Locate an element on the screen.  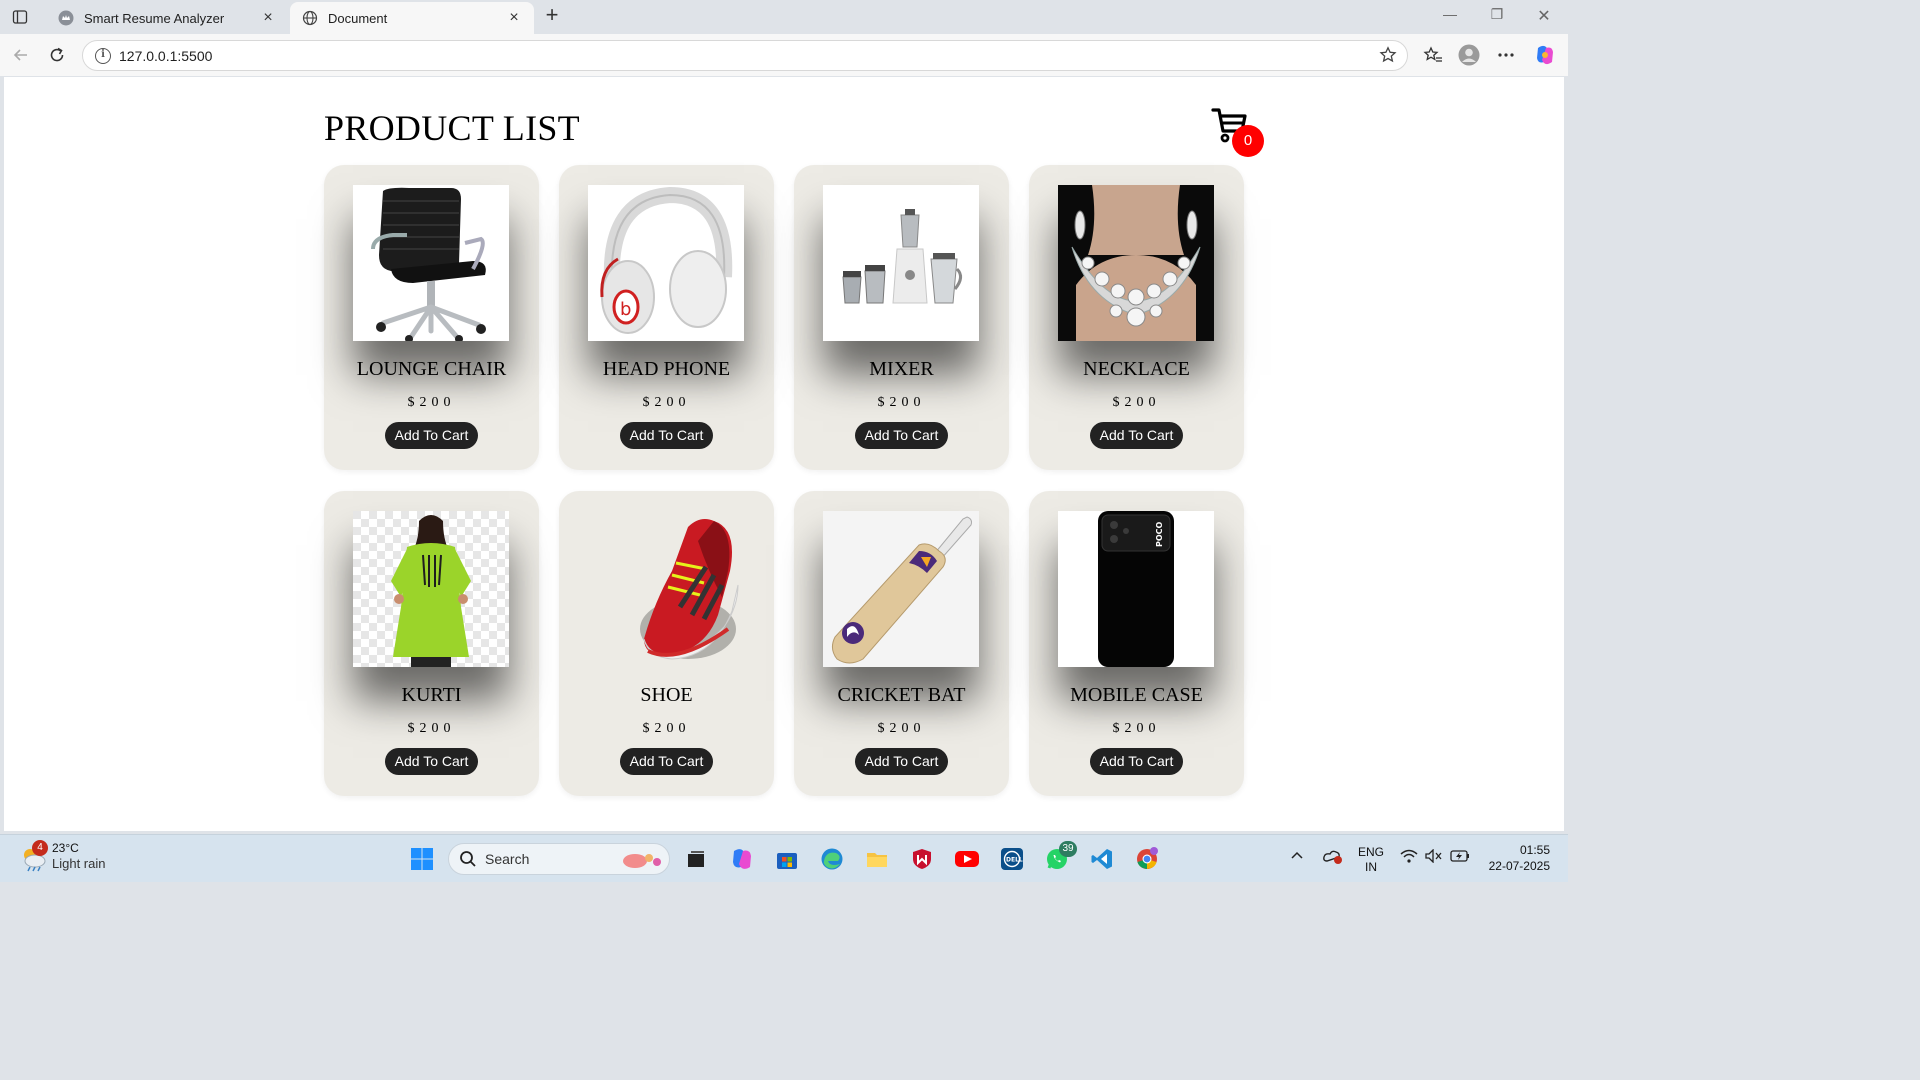
clock-time: 01:55 is located at coordinates (1534, 850).